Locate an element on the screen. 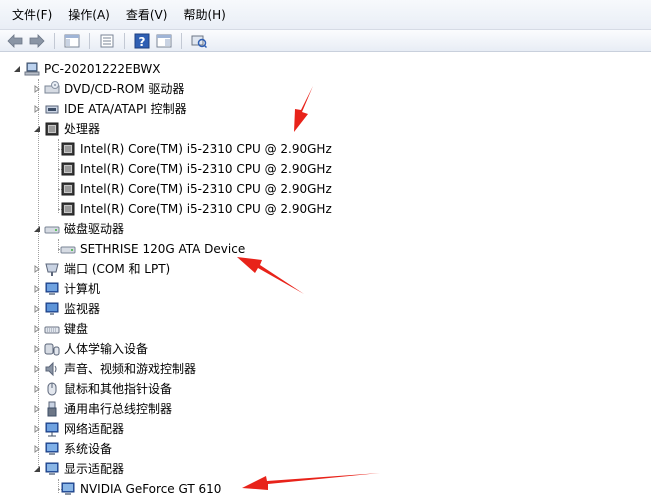  port-icon is located at coordinates (52, 269).